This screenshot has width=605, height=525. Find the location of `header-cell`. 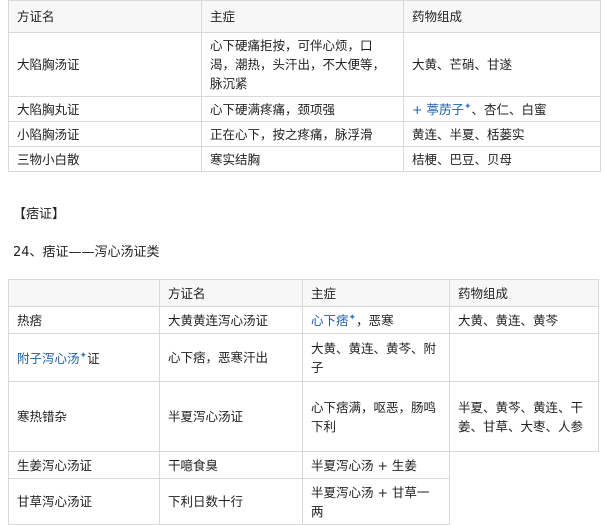

header-cell is located at coordinates (84, 293).